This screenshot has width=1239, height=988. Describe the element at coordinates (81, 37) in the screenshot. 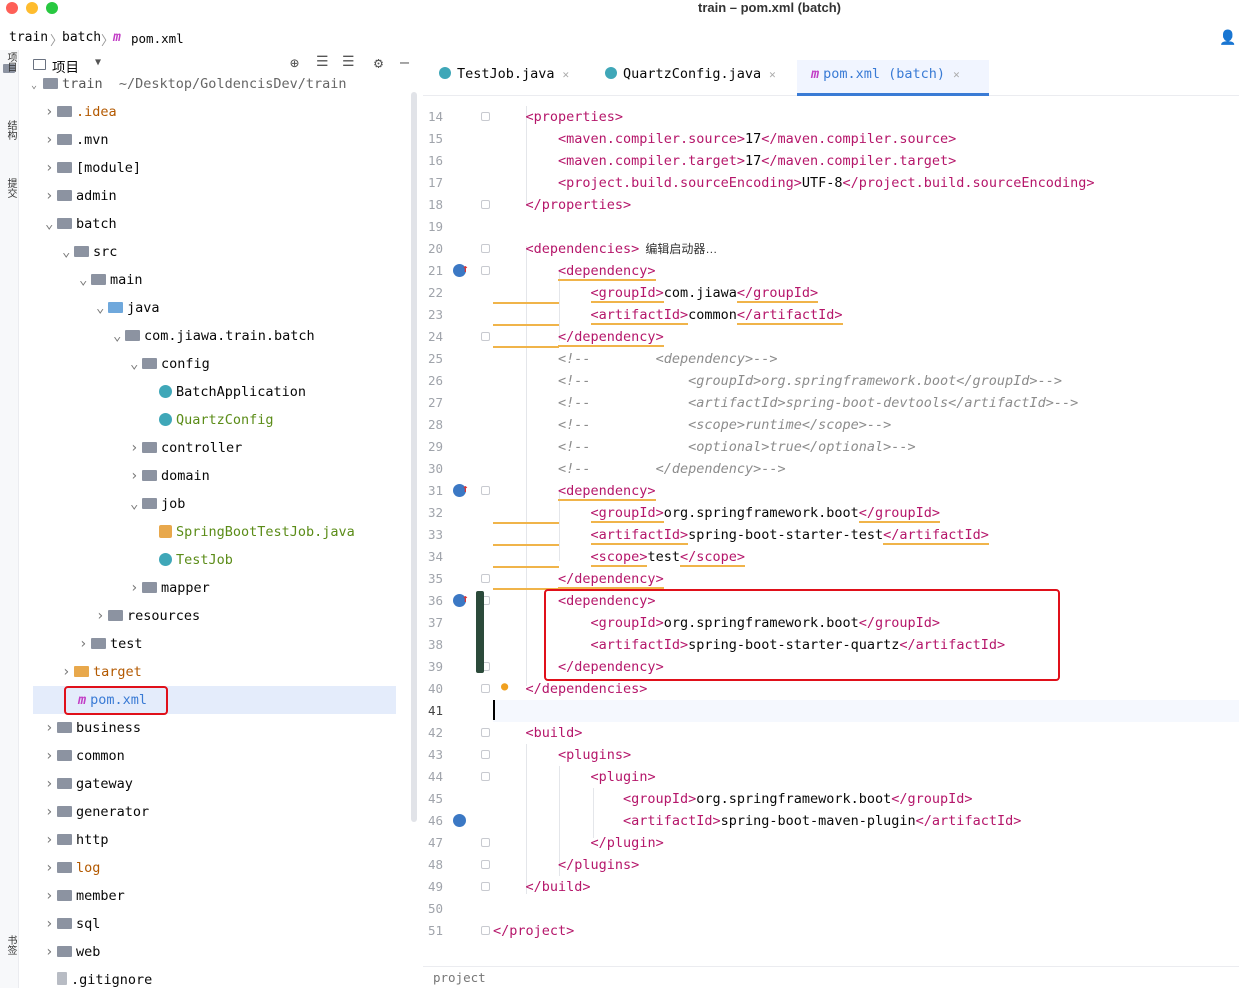

I see `breadcrumb-item-batch: batch` at that location.